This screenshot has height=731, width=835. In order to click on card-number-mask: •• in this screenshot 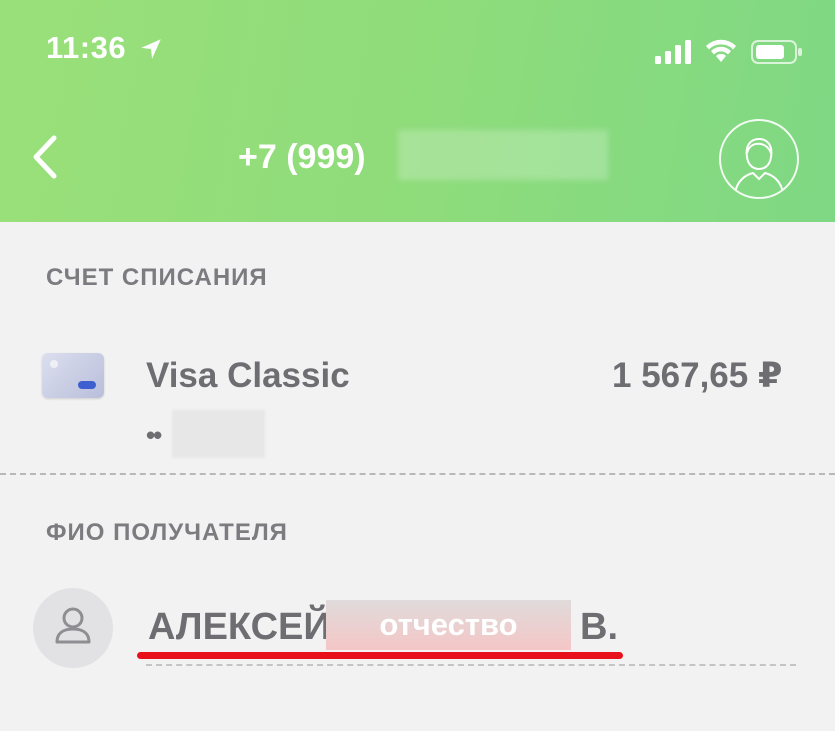, I will do `click(154, 435)`.